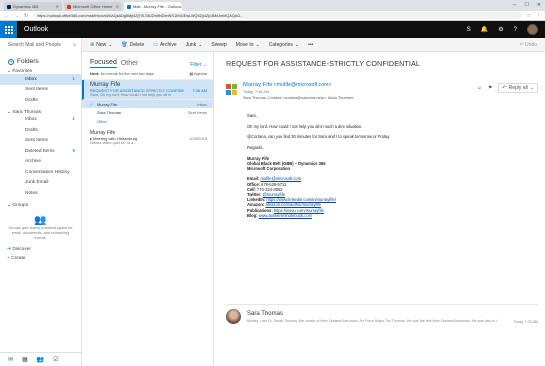  What do you see at coordinates (157, 6) in the screenshot?
I see `tab-label: Mail - Murray Fife - Outlook` at bounding box center [157, 6].